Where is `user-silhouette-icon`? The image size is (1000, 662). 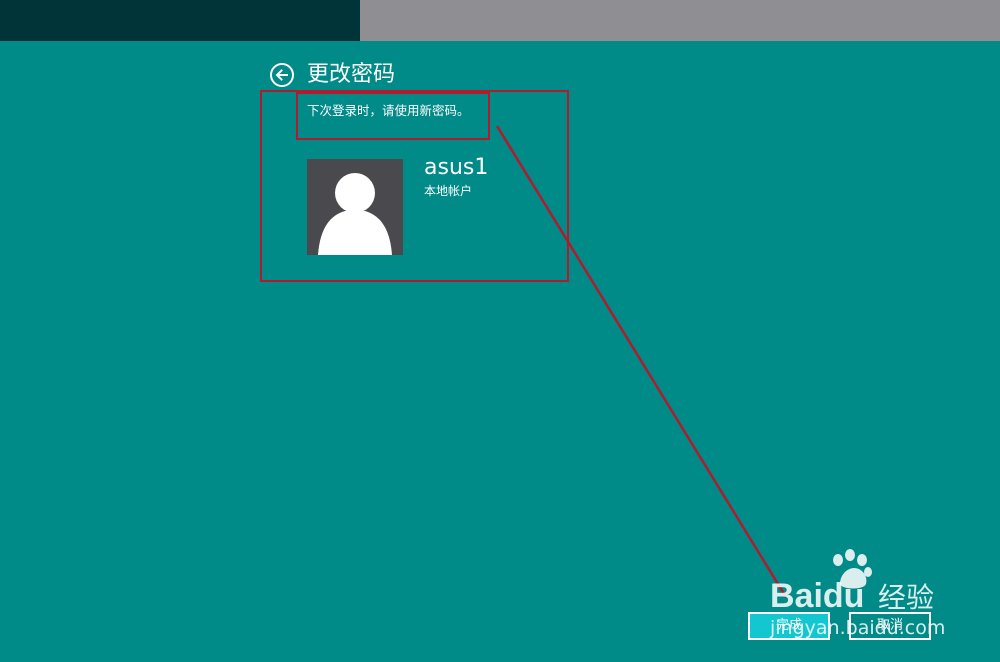
user-silhouette-icon is located at coordinates (355, 214).